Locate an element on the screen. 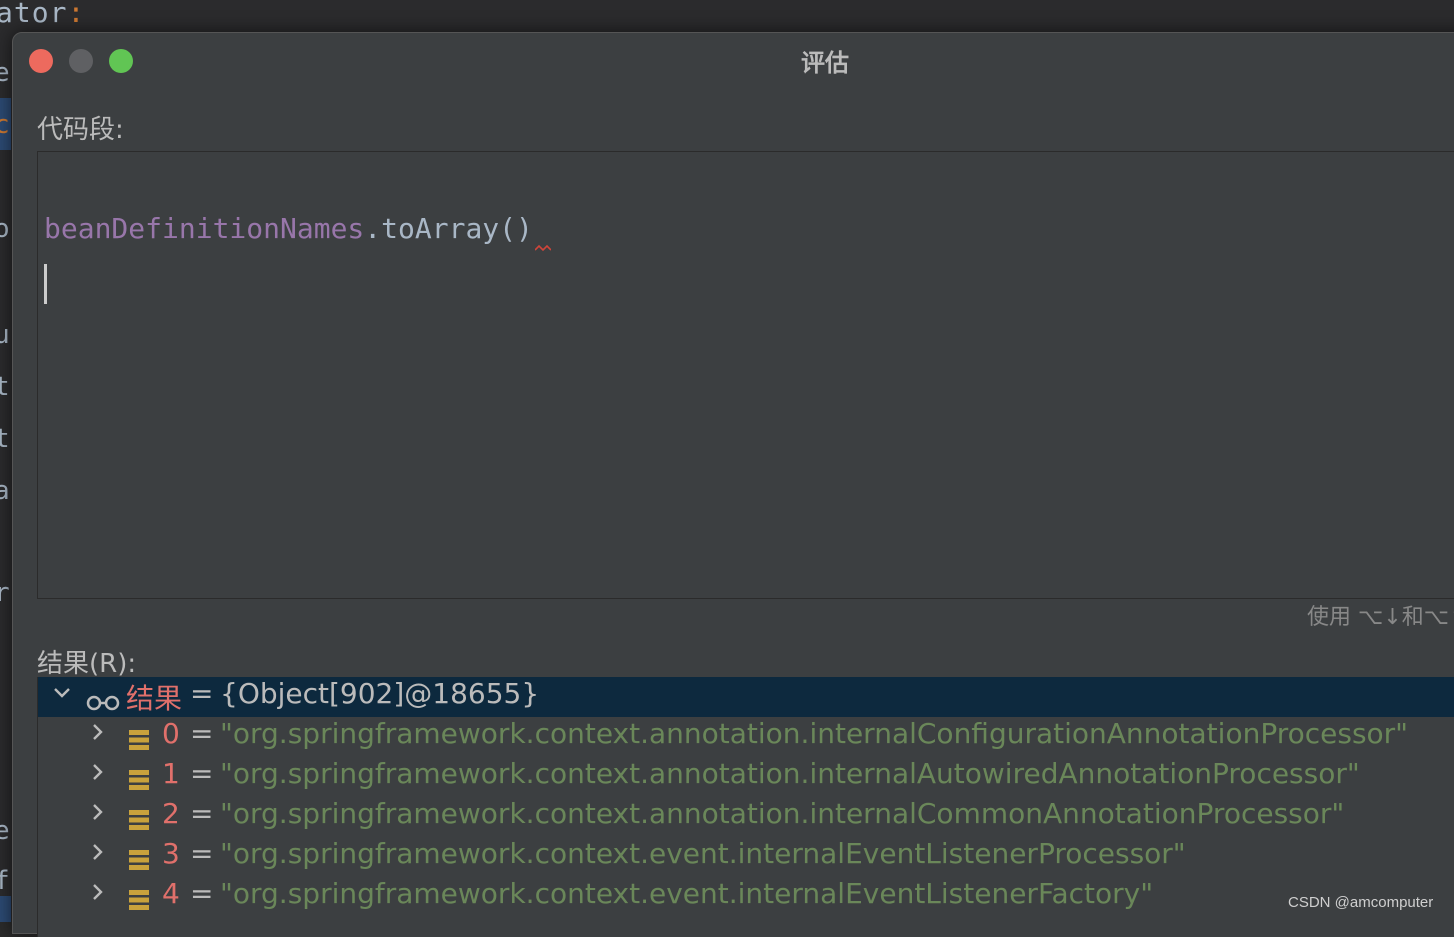  background-gutter-char: c is located at coordinates (5, 125).